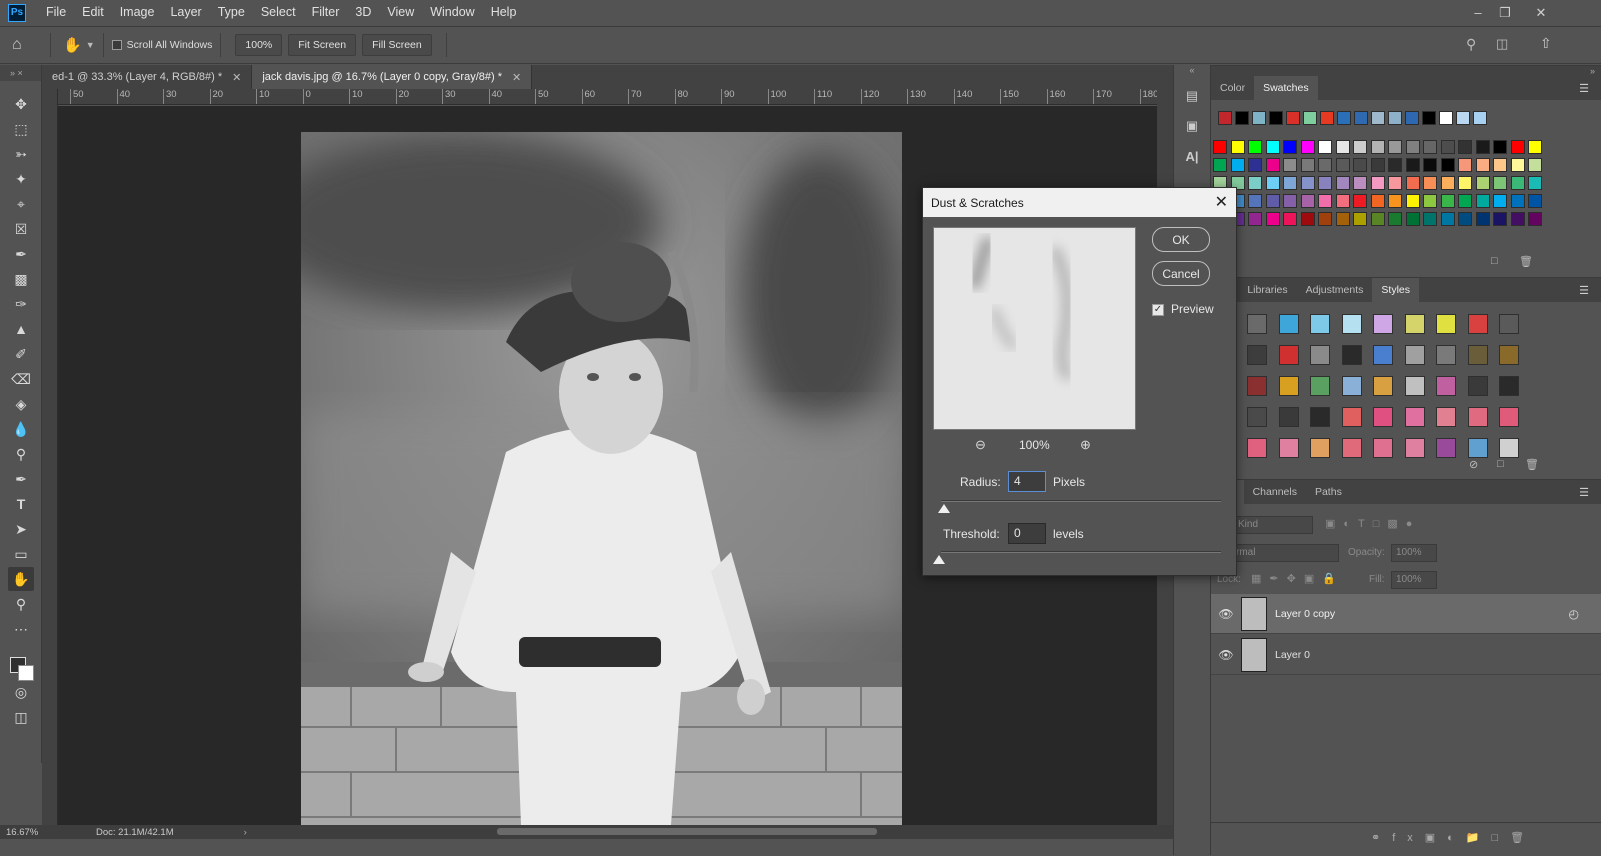  I want to click on tools-panel-header: » ×, so click(20, 73).